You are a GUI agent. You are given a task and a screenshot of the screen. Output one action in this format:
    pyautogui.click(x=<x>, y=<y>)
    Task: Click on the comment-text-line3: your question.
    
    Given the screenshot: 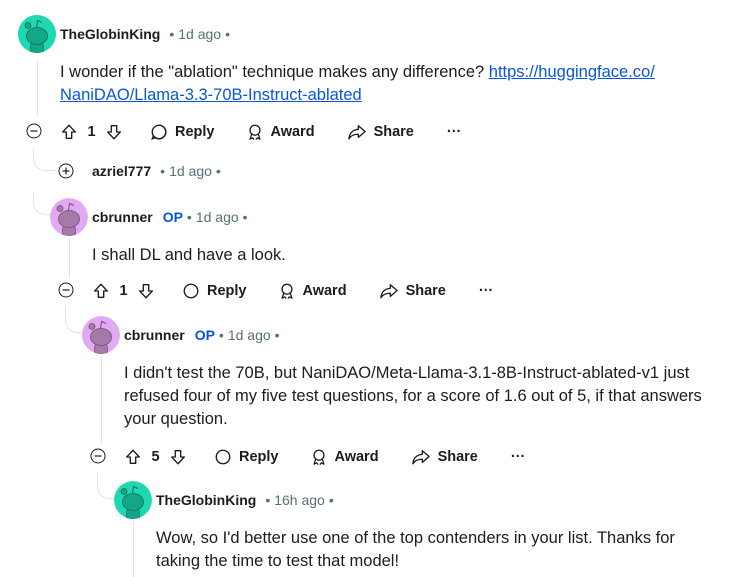 What is the action you would take?
    pyautogui.click(x=176, y=419)
    